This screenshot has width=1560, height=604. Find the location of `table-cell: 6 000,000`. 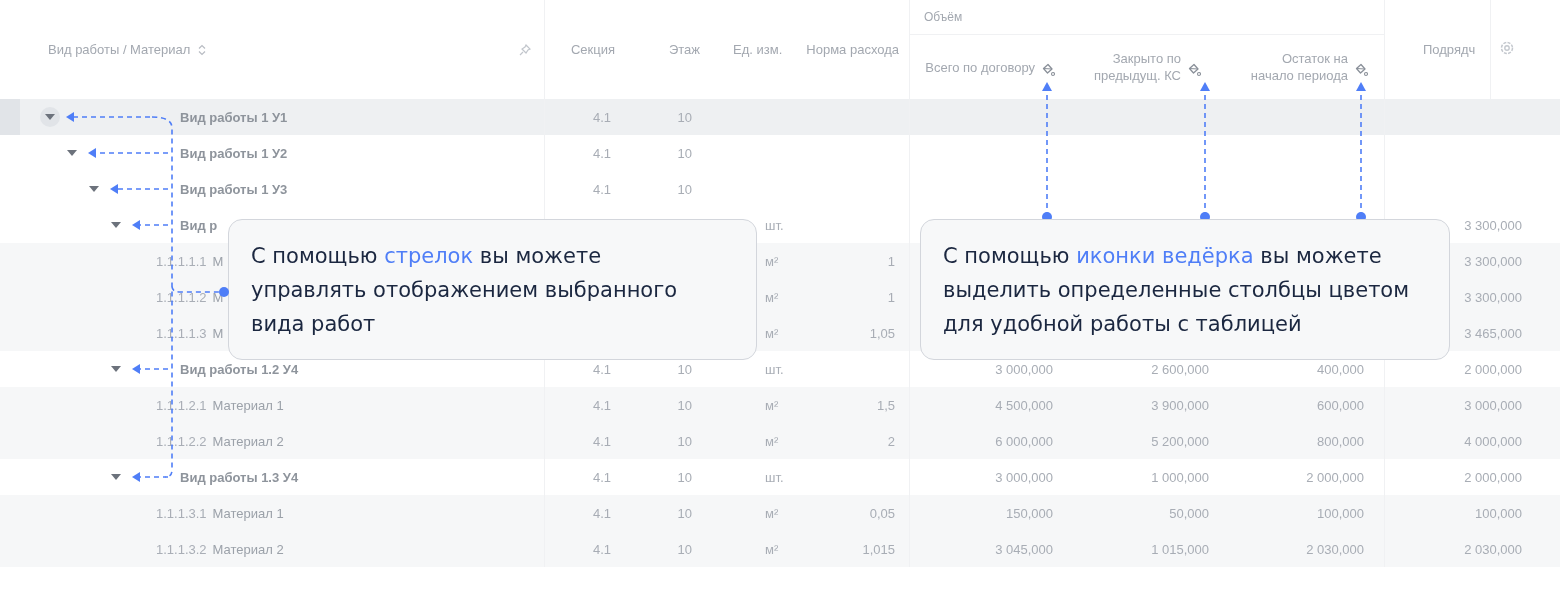

table-cell: 6 000,000 is located at coordinates (1024, 441).